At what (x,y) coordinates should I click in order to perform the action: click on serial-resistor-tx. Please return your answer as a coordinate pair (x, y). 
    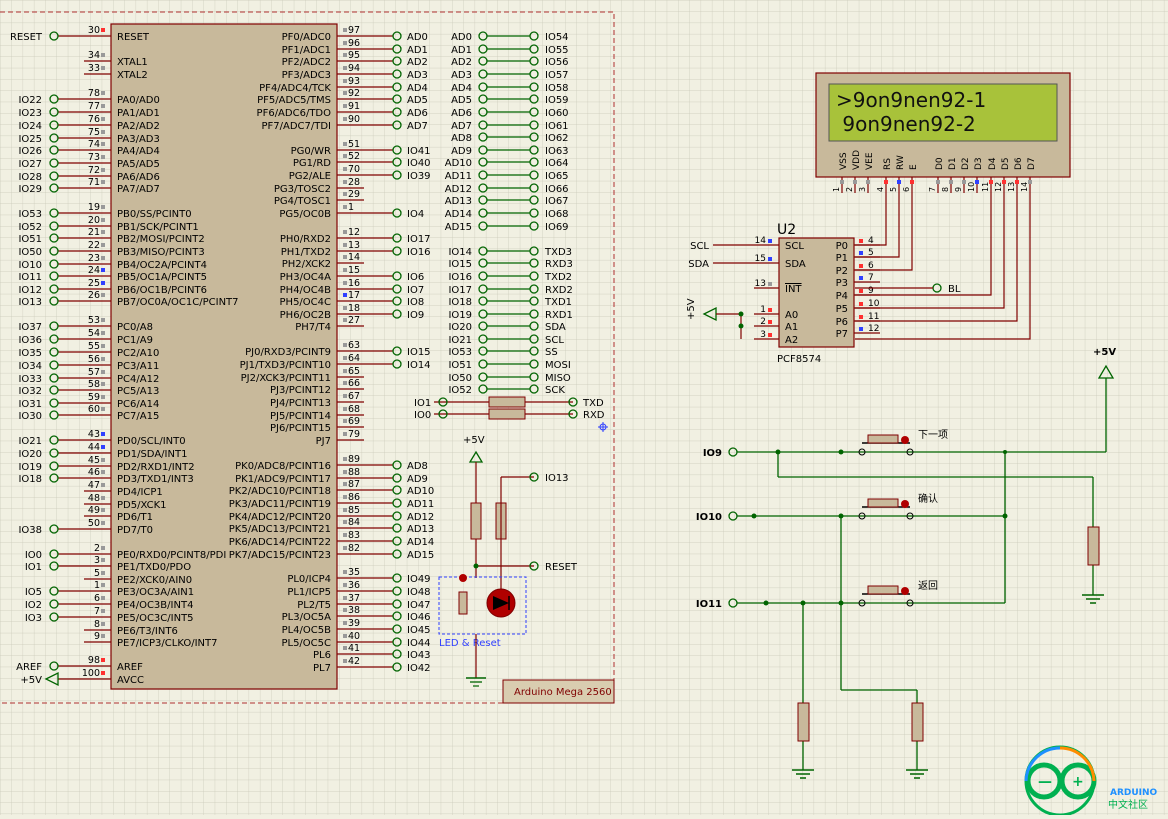
    Looking at the image, I should click on (507, 402).